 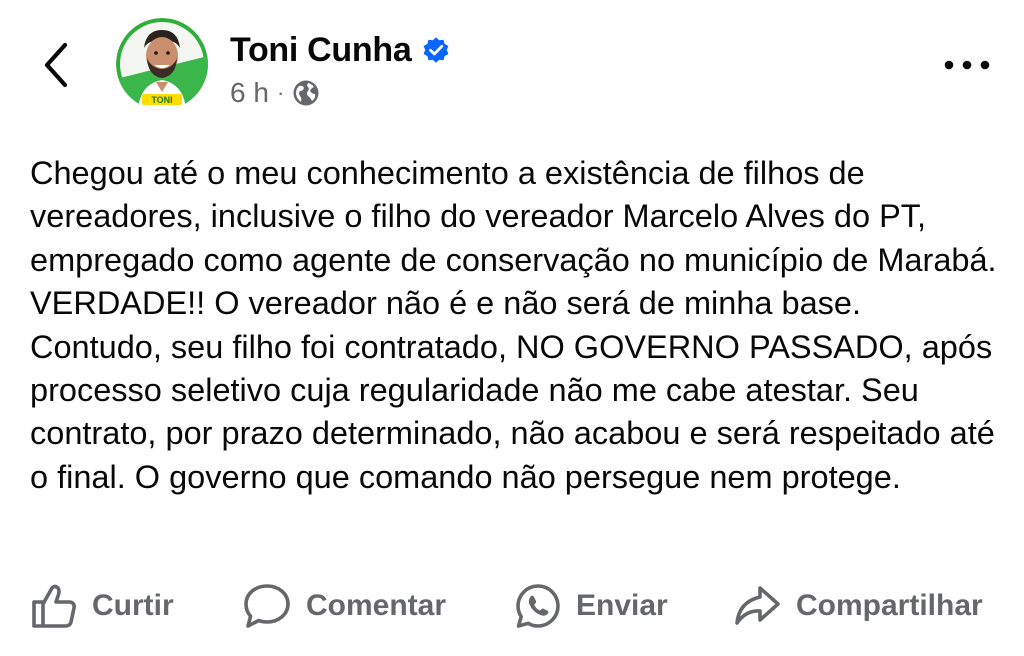 I want to click on post-time: 6 h, so click(x=249, y=93).